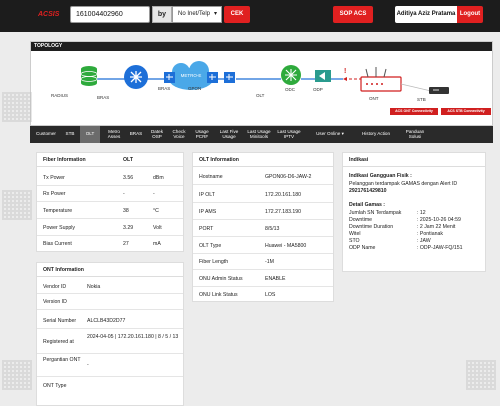 This screenshot has height=406, width=500. I want to click on fiber-row-label: Temperature, so click(58, 211).